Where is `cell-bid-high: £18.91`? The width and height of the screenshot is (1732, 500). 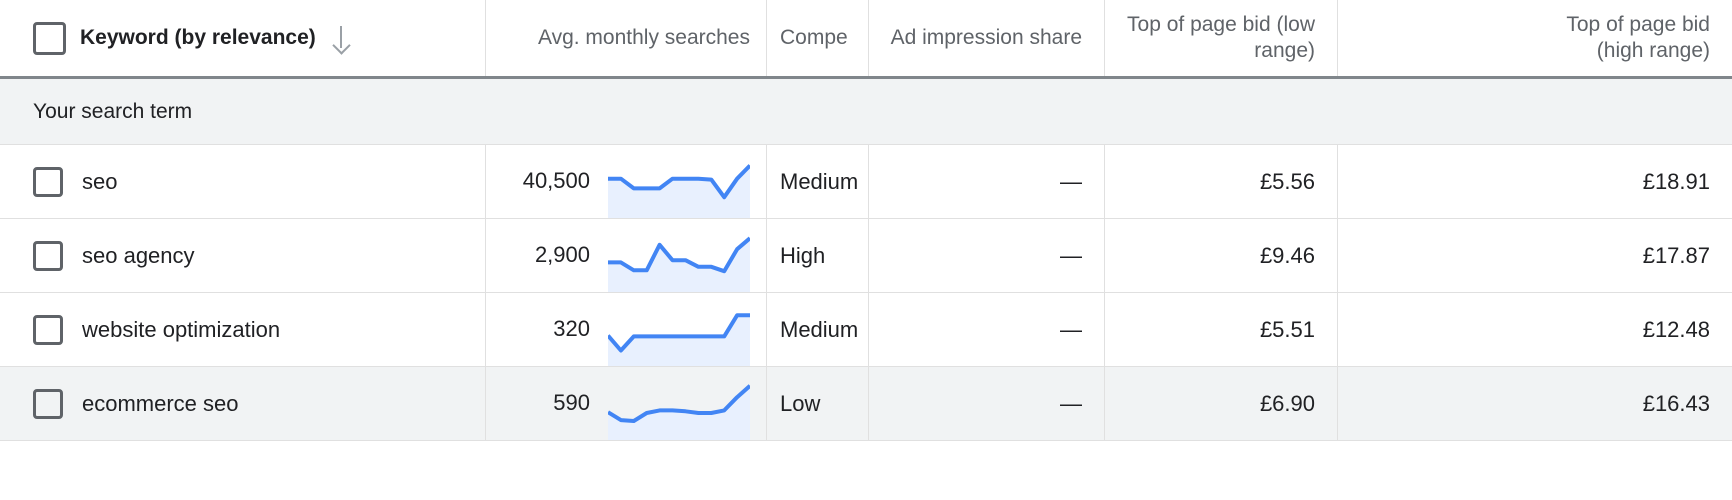 cell-bid-high: £18.91 is located at coordinates (1534, 181).